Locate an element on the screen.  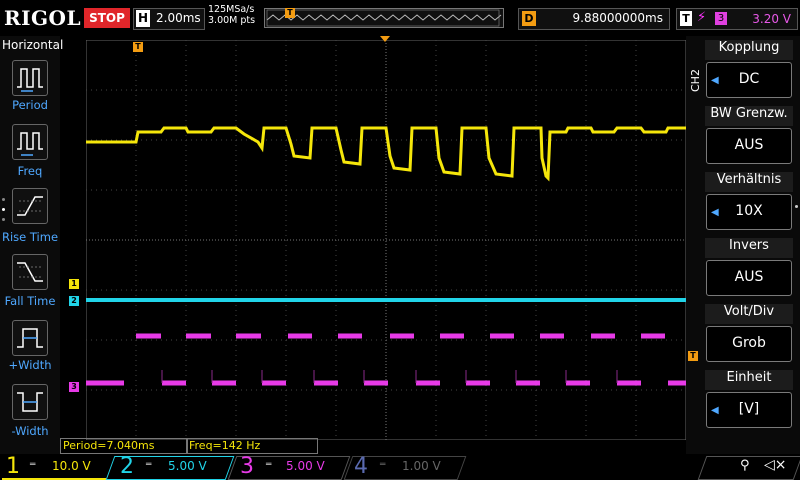
invert-menu: Invers AUS is located at coordinates (749, 268).